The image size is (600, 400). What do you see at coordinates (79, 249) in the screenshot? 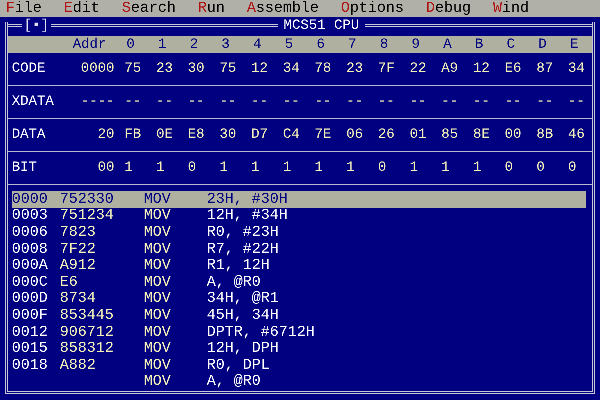
I see `code-bytes: 7F22` at bounding box center [79, 249].